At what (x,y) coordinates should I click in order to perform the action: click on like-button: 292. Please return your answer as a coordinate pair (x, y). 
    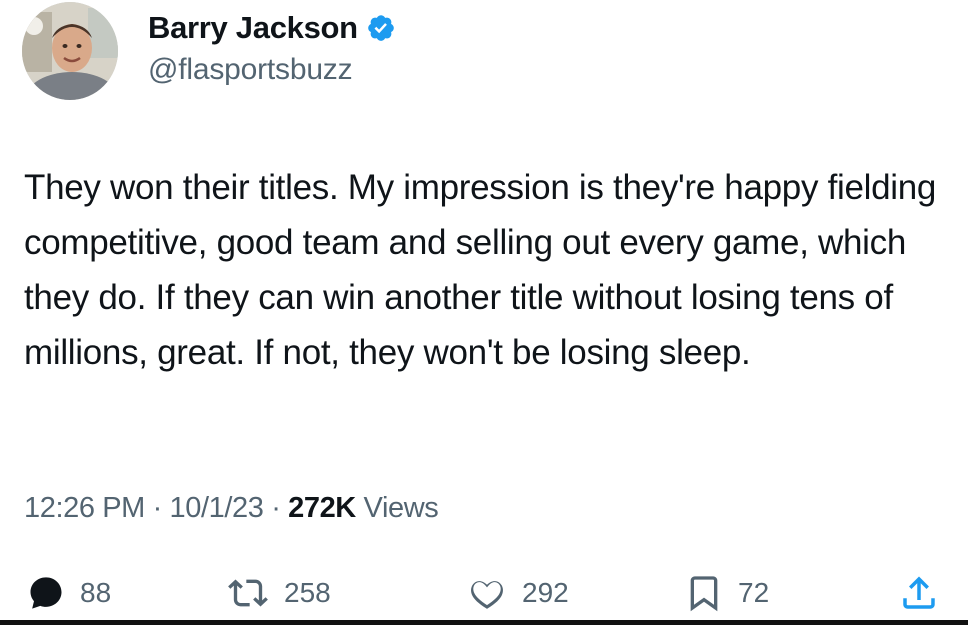
    Looking at the image, I should click on (517, 593).